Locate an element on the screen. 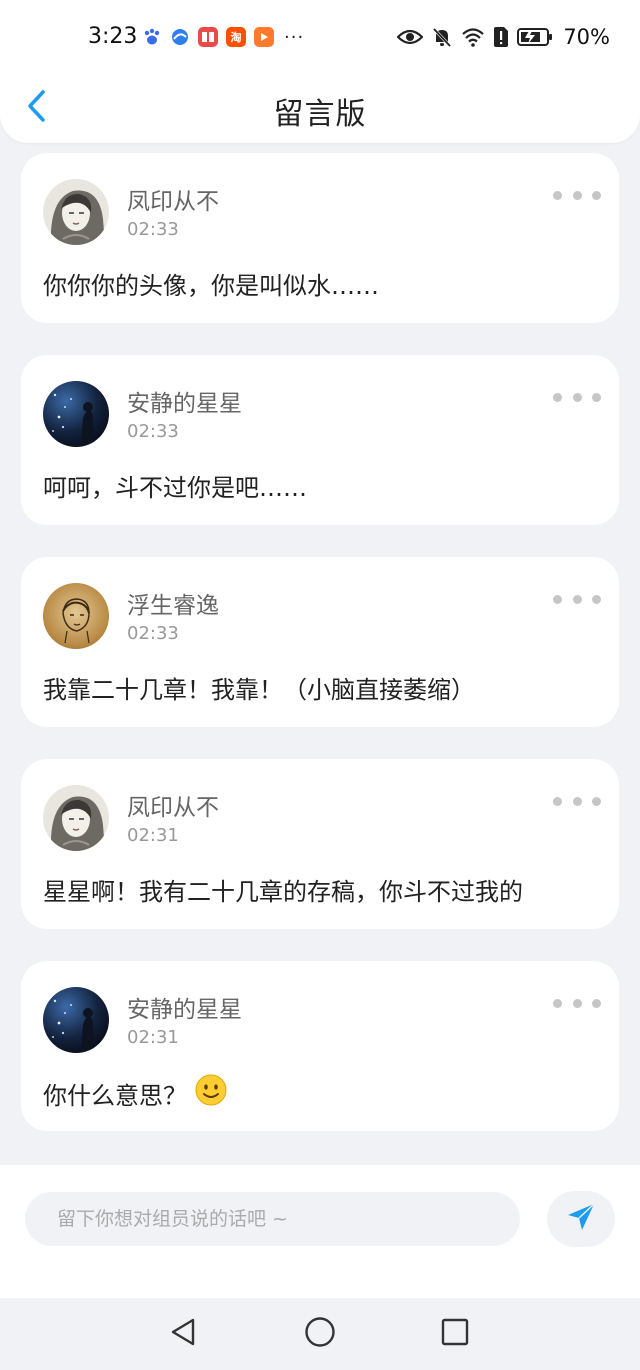 This screenshot has width=640, height=1370. baidu-paw-icon is located at coordinates (152, 37).